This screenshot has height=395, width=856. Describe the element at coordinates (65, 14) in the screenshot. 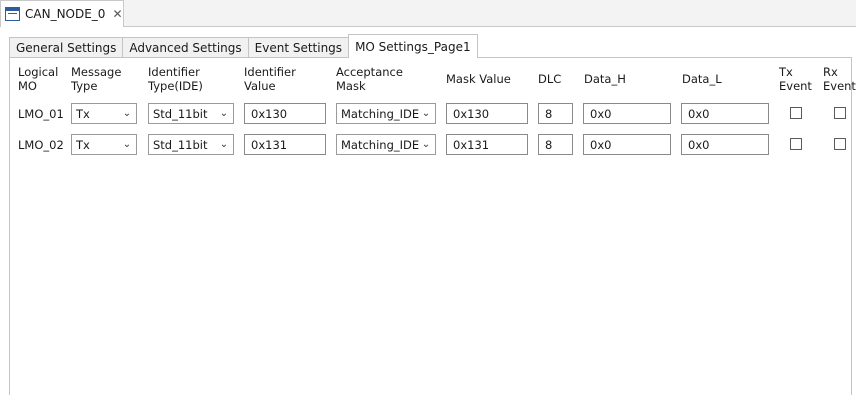

I see `editor-tab-title: CAN_NODE_0` at that location.